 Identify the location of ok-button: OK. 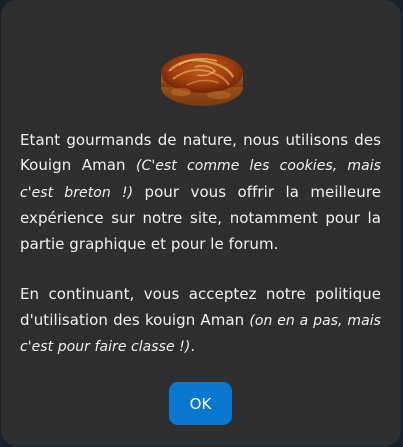
(200, 403).